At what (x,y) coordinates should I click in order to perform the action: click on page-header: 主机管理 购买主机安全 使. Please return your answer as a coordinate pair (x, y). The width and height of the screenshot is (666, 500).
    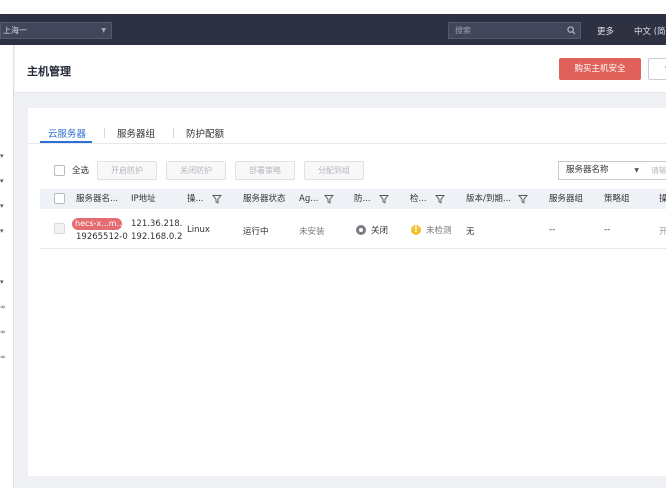
    Looking at the image, I should click on (340, 69).